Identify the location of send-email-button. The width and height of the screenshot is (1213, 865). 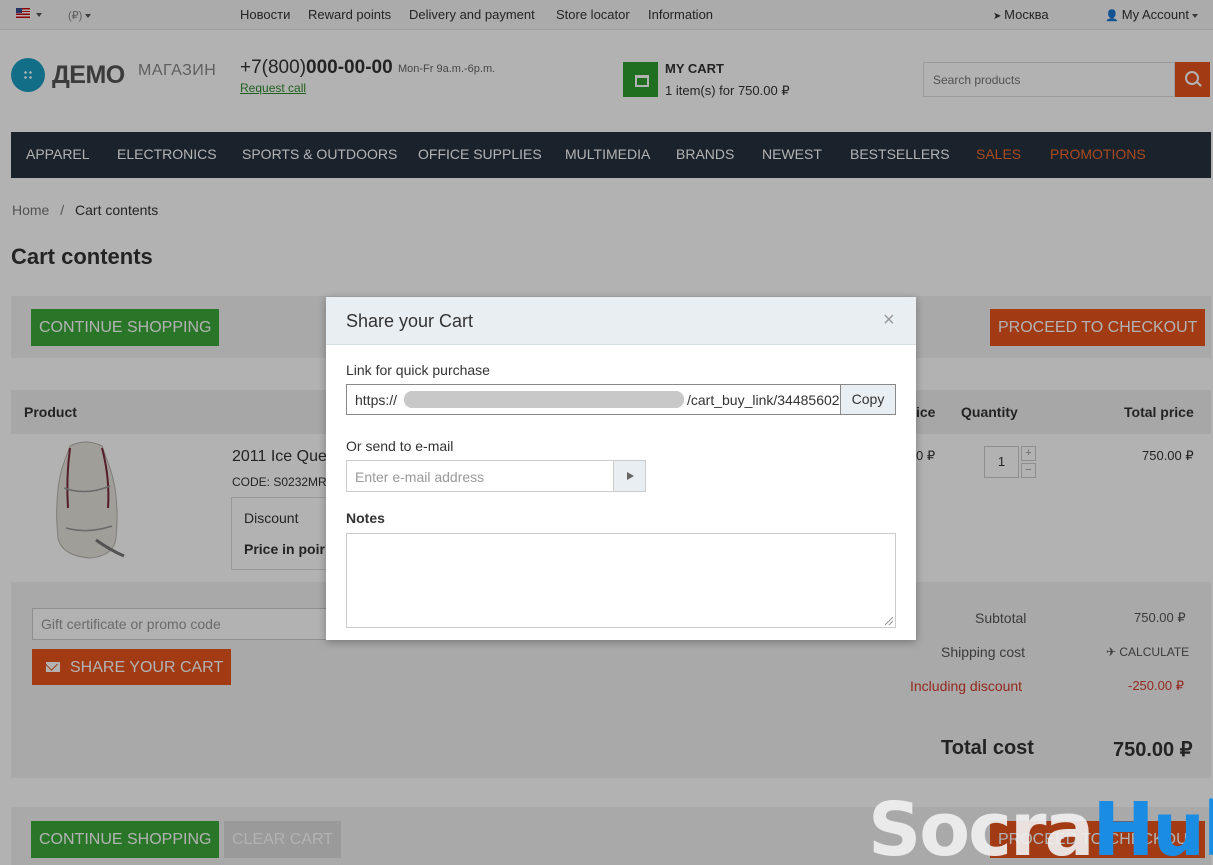
(629, 476).